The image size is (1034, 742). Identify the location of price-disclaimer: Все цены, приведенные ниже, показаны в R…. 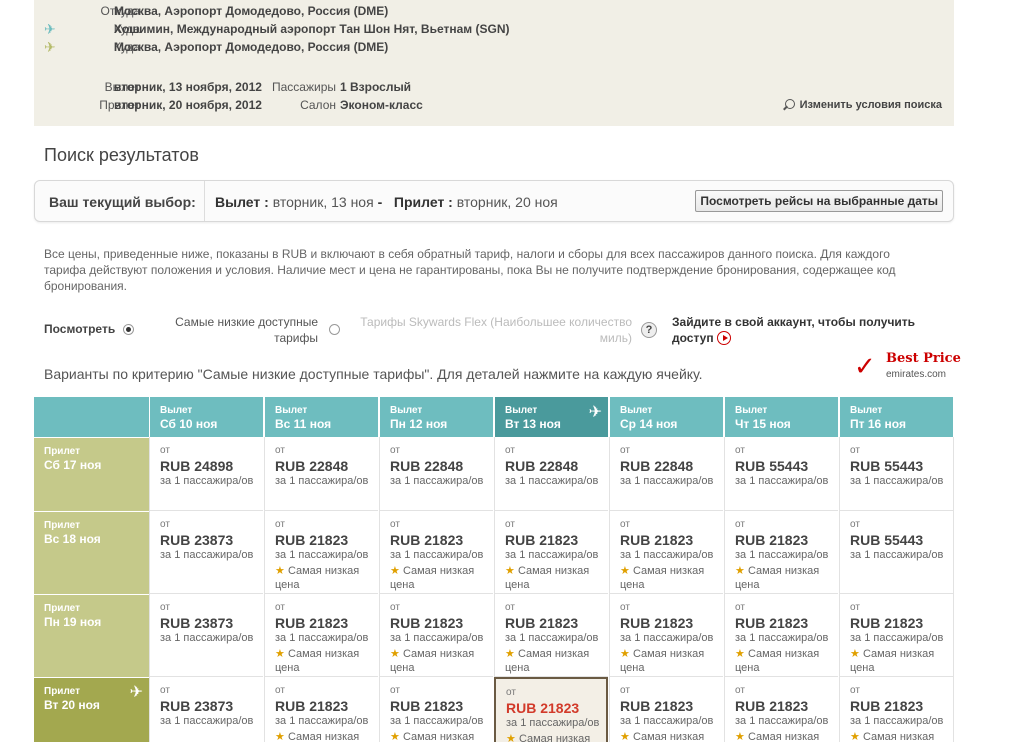
(470, 270).